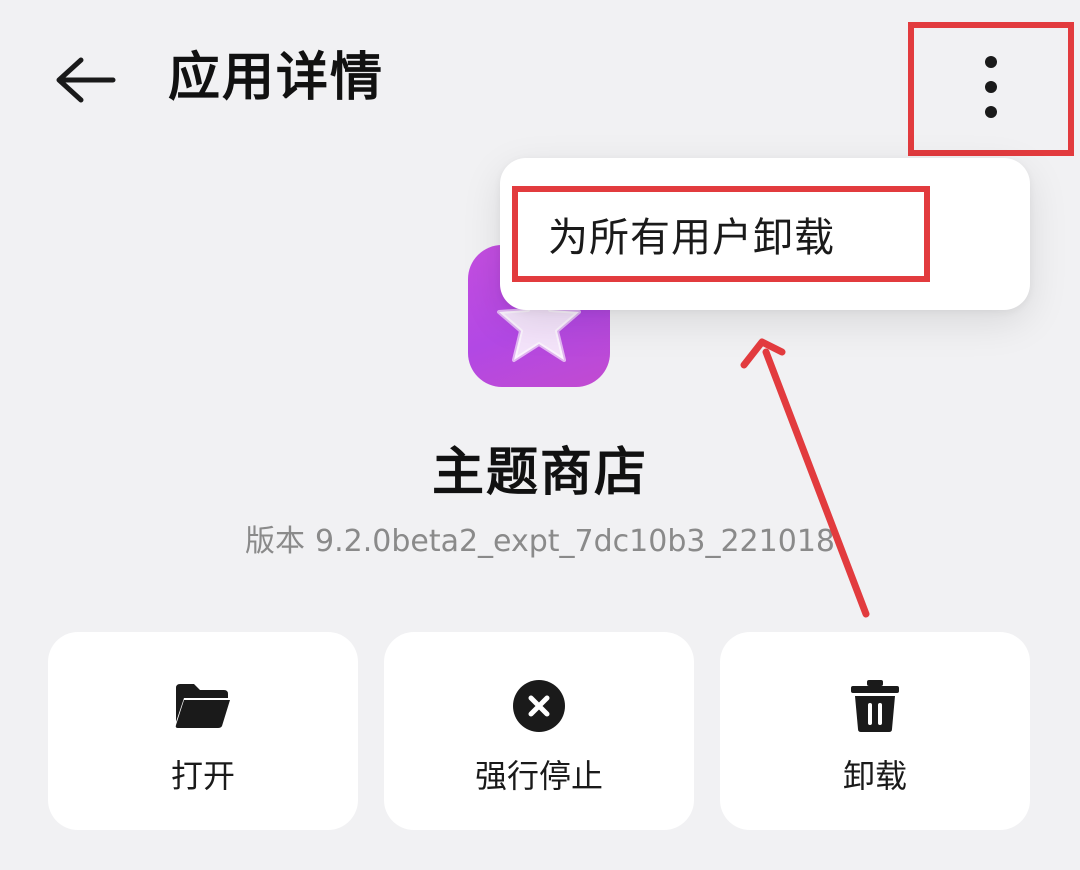  I want to click on menu-item-uninstall-all-users: 为所有用户卸载, so click(721, 234).